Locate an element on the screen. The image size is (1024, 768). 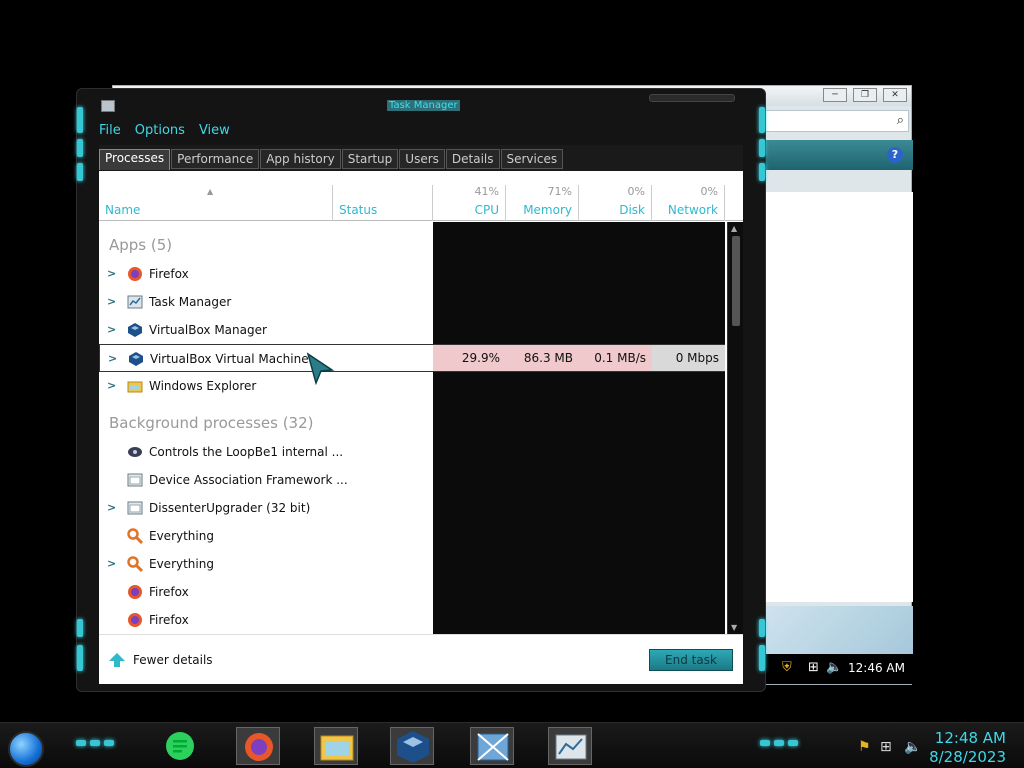
tab-processes: Processes is located at coordinates (135, 159).